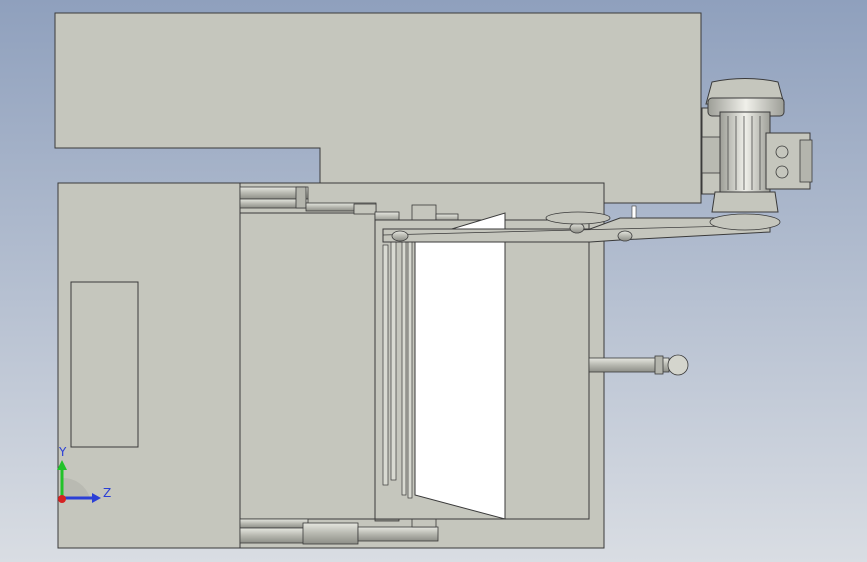 The height and width of the screenshot is (562, 867). What do you see at coordinates (307, 366) in the screenshot?
I see `conveyor-block` at bounding box center [307, 366].